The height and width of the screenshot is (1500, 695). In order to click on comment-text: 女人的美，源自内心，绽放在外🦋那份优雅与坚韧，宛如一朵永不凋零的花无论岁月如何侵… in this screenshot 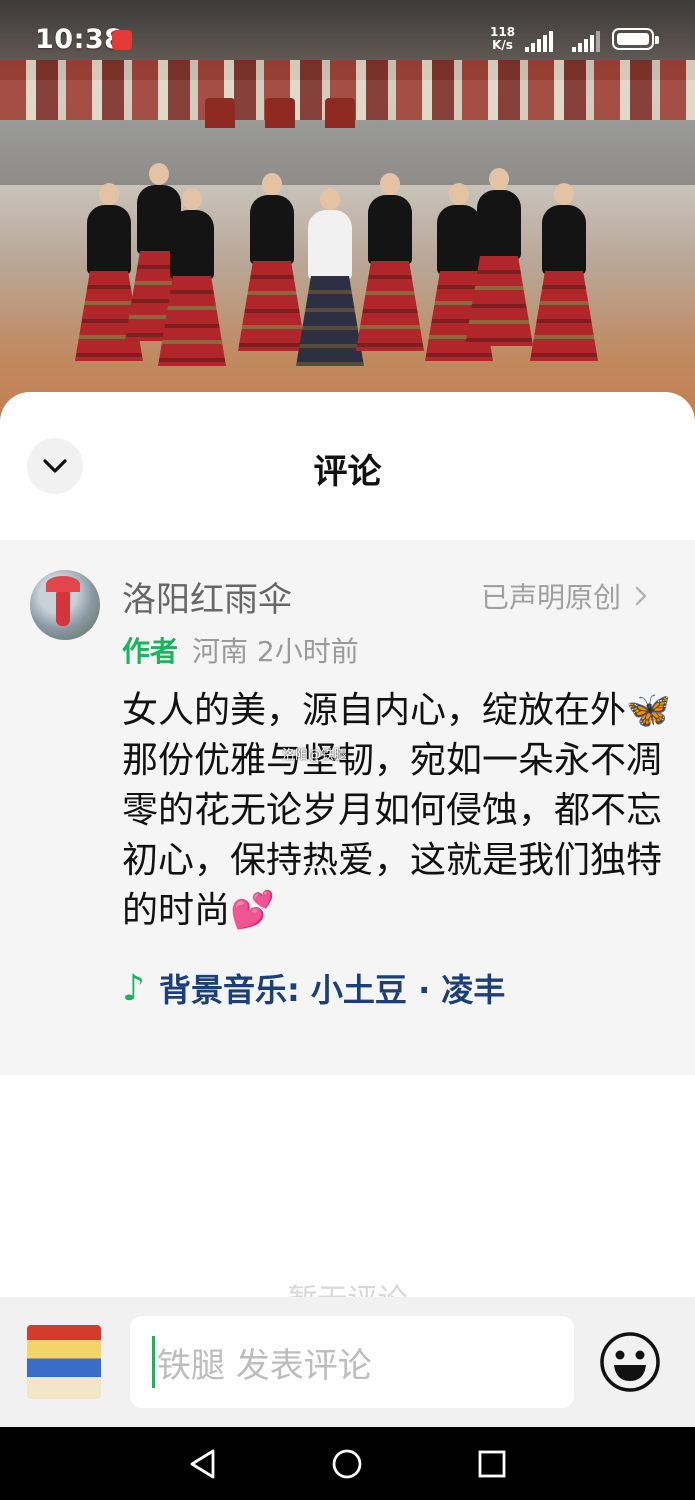, I will do `click(396, 810)`.